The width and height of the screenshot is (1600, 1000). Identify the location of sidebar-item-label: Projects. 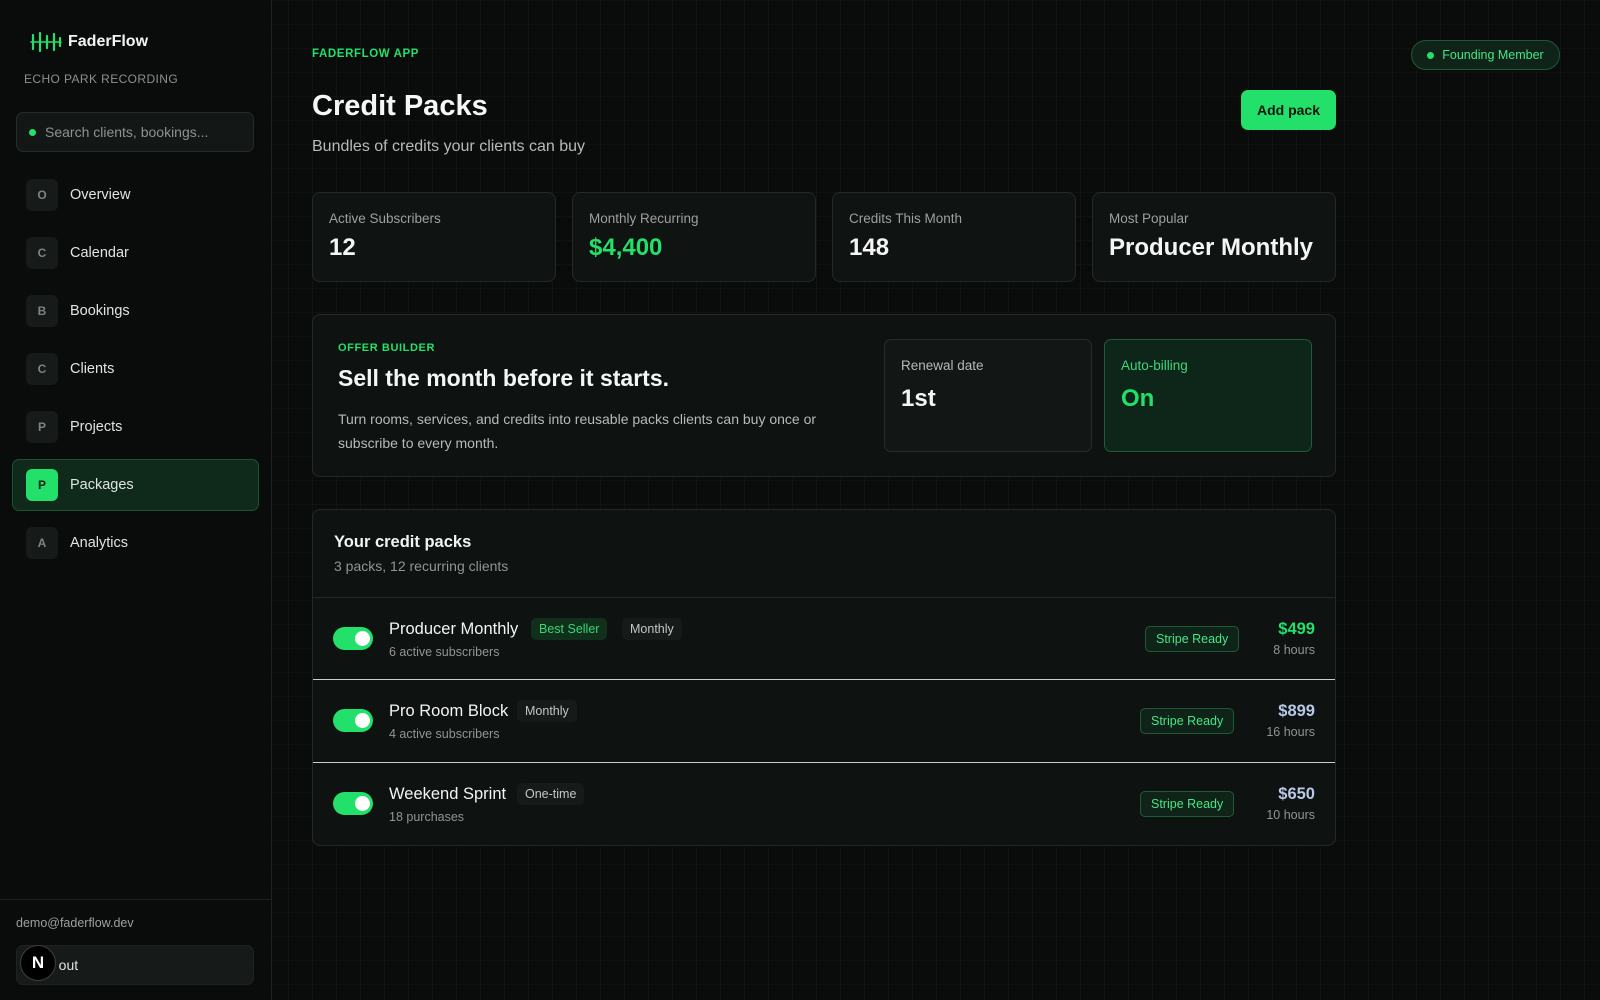
(96, 427).